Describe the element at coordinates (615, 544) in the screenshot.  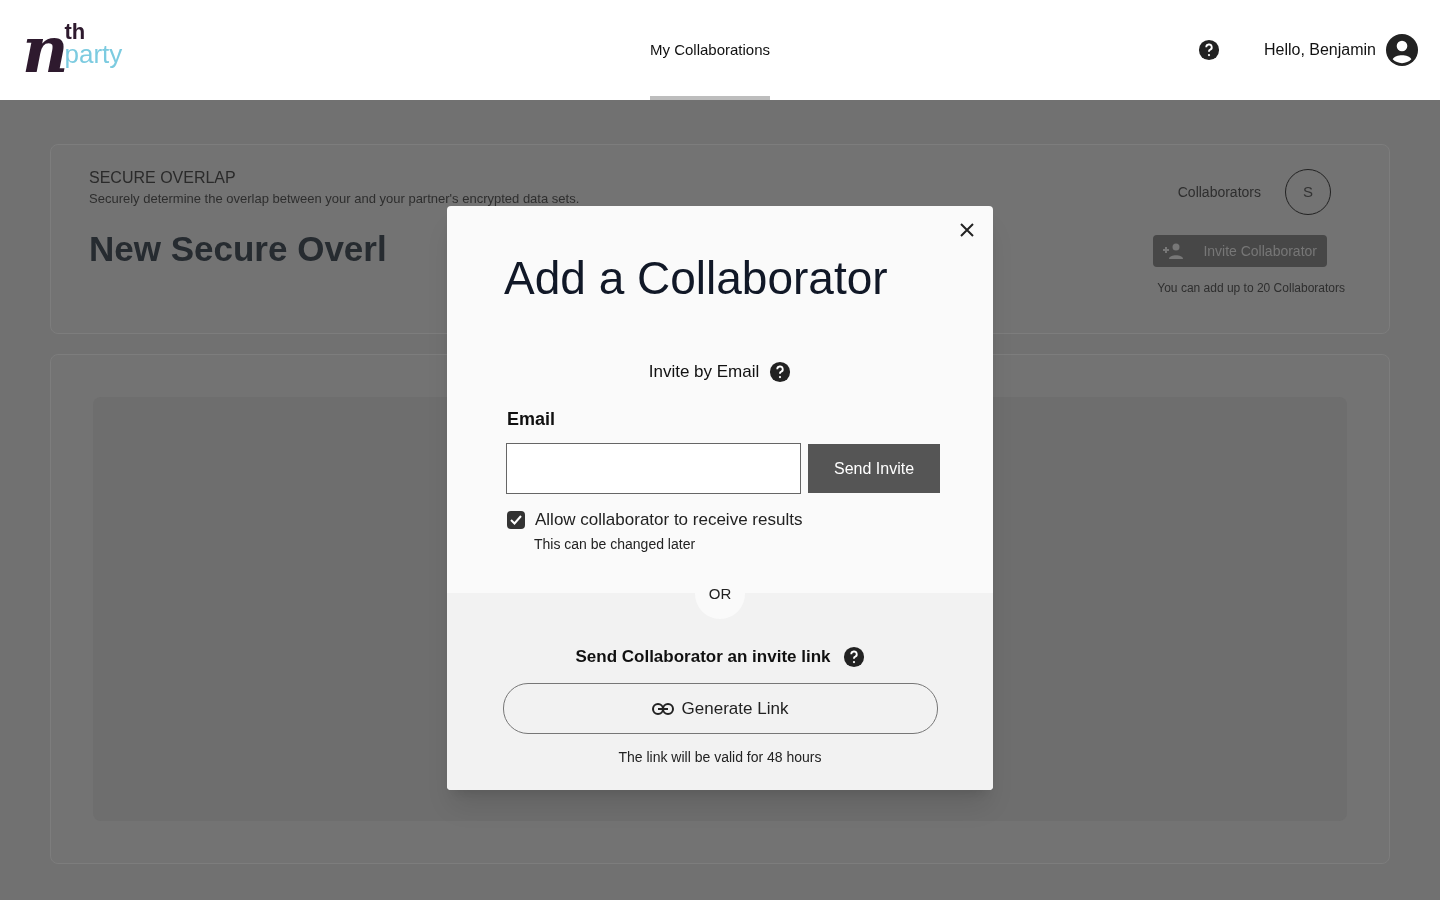
I see `checkbox-hint: This can be changed later` at that location.